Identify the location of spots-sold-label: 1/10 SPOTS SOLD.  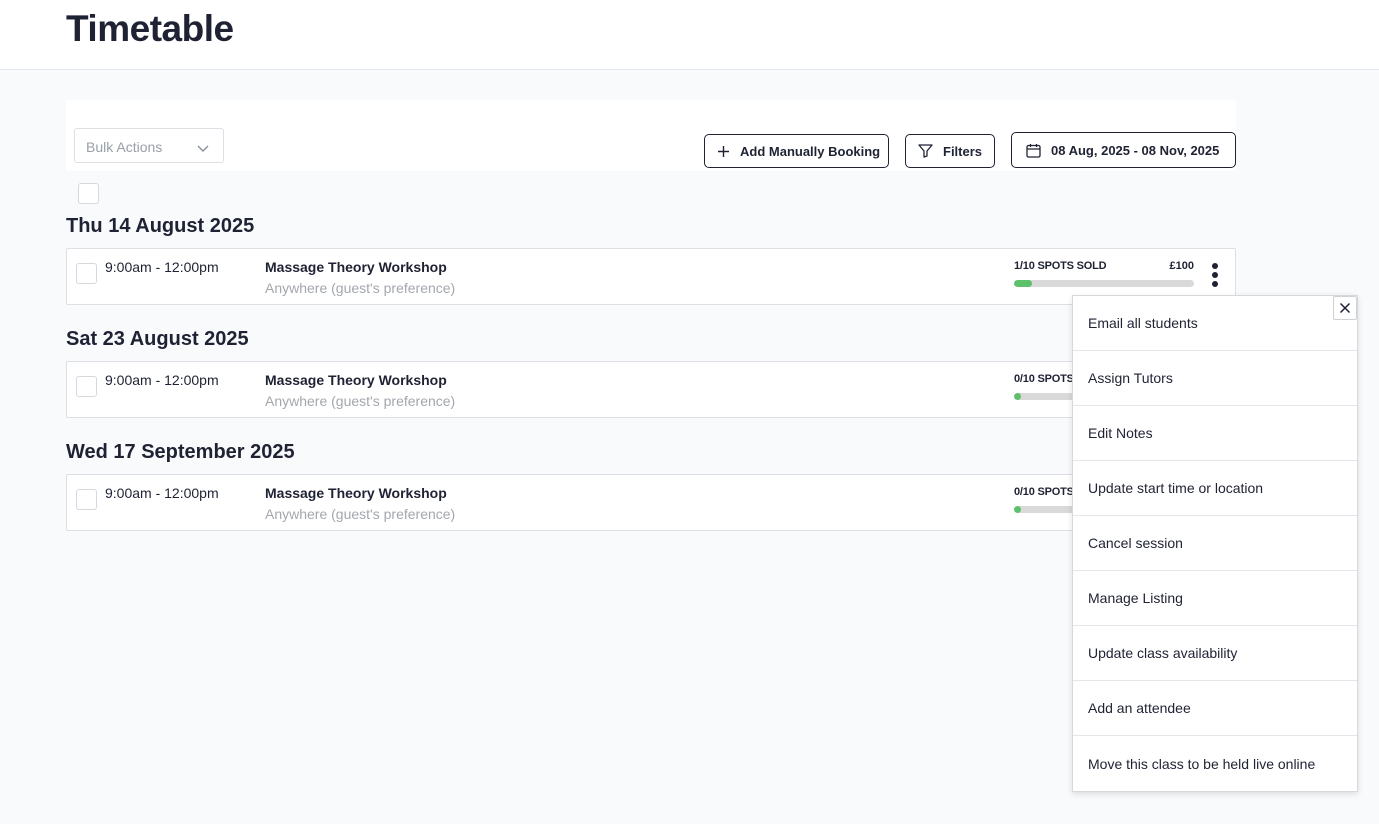
(1060, 266).